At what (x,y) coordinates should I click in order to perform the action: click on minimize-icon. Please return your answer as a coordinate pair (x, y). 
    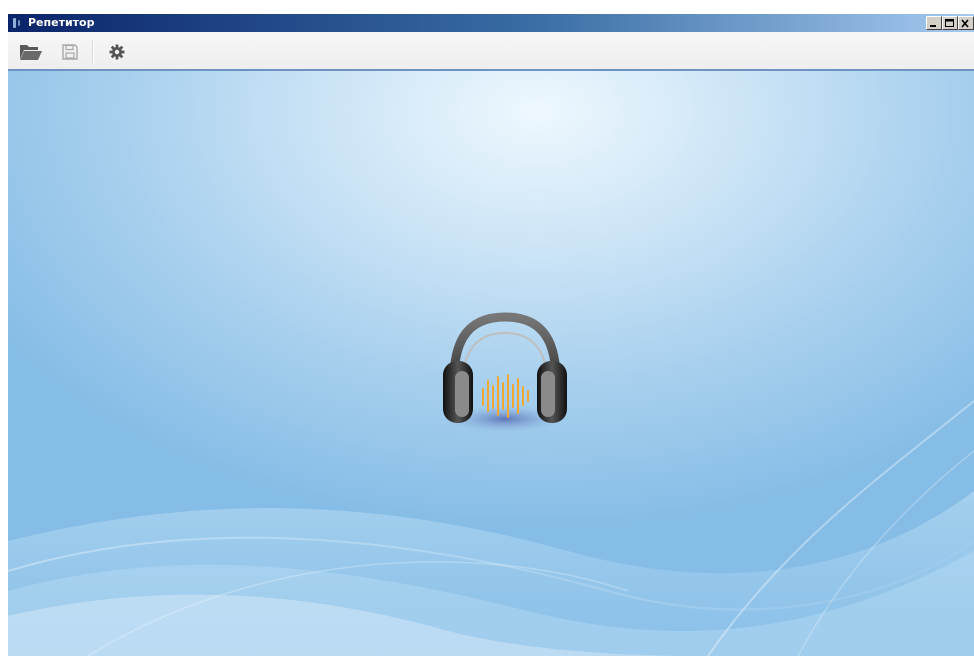
    Looking at the image, I should click on (933, 26).